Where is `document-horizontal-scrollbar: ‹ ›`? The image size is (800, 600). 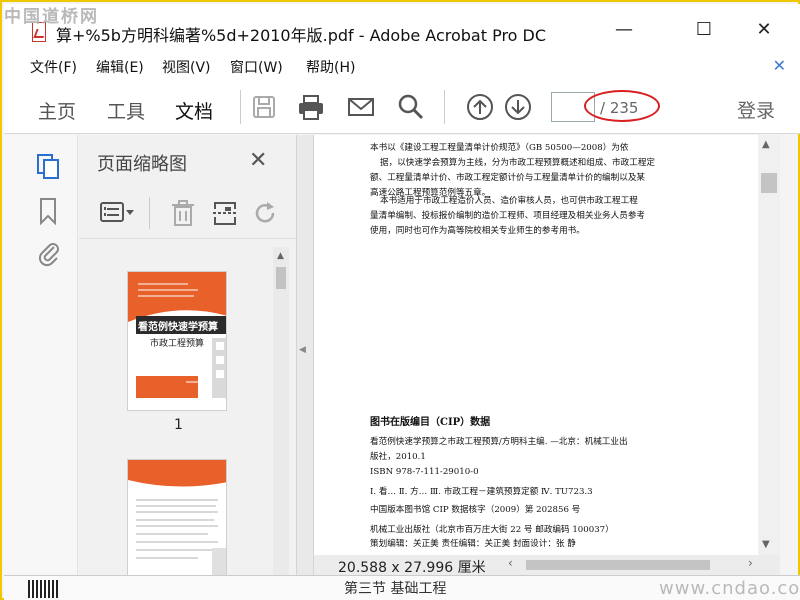
document-horizontal-scrollbar: ‹ › is located at coordinates (642, 564).